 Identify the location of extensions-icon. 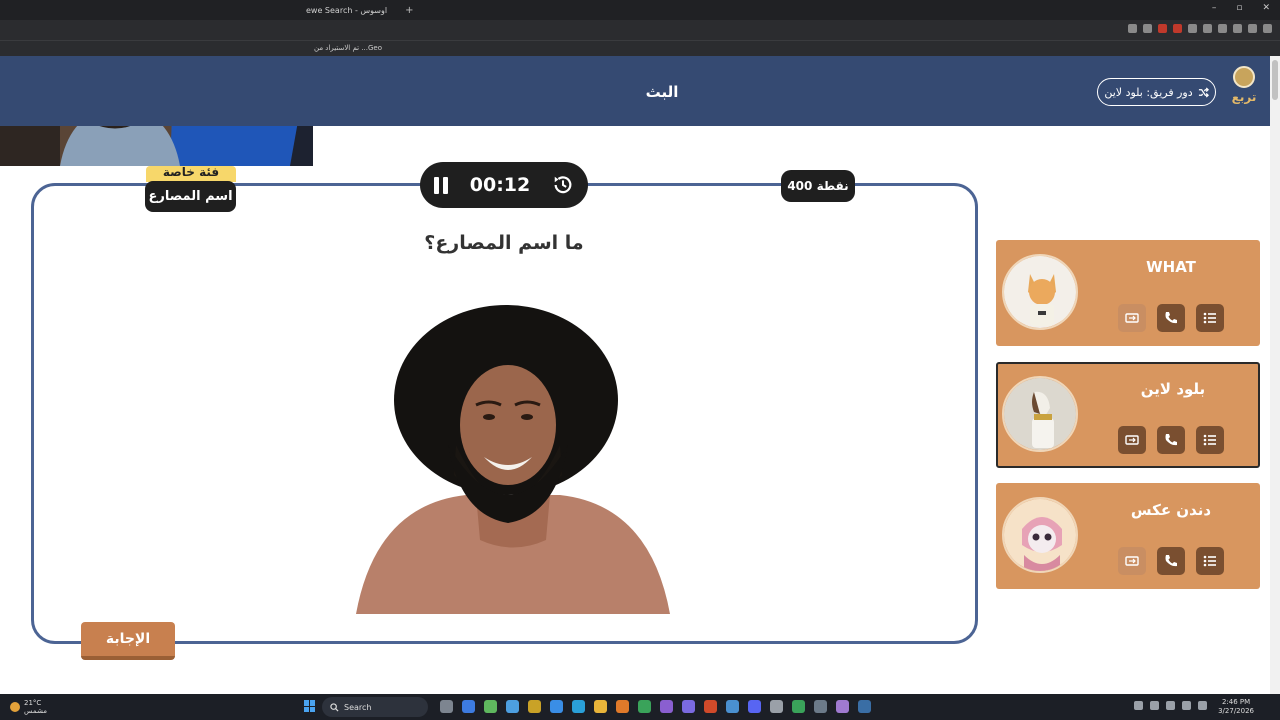
(1222, 28).